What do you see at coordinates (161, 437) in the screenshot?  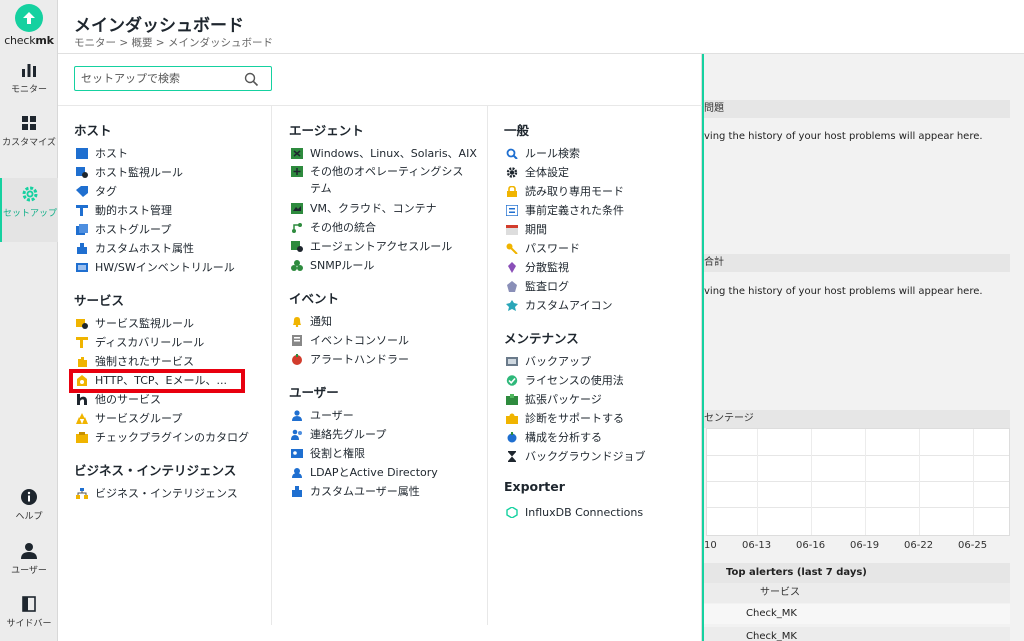 I see `menu-item-plugin-catalog: チェックプラグインのカタログ` at bounding box center [161, 437].